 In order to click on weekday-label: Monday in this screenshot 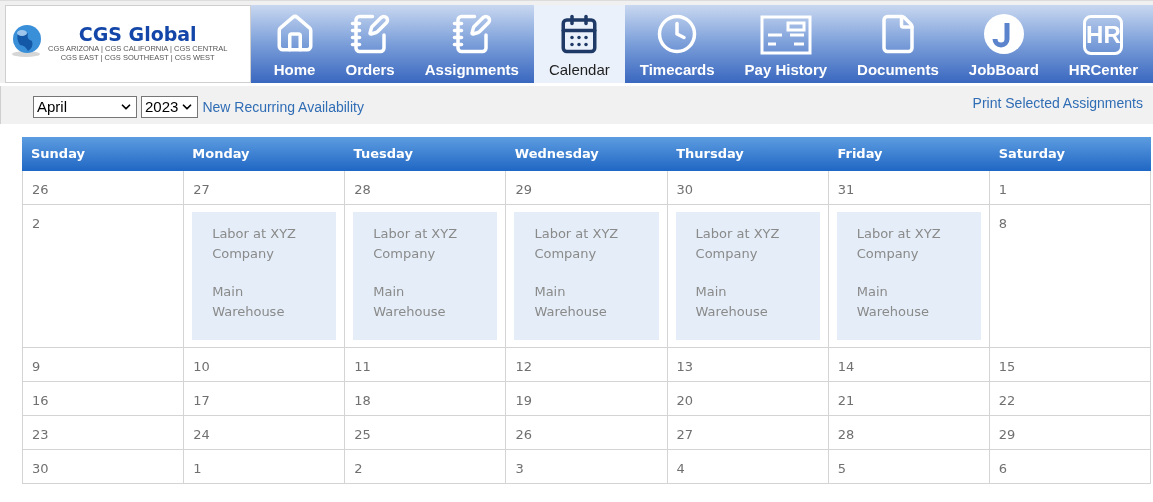, I will do `click(221, 154)`.